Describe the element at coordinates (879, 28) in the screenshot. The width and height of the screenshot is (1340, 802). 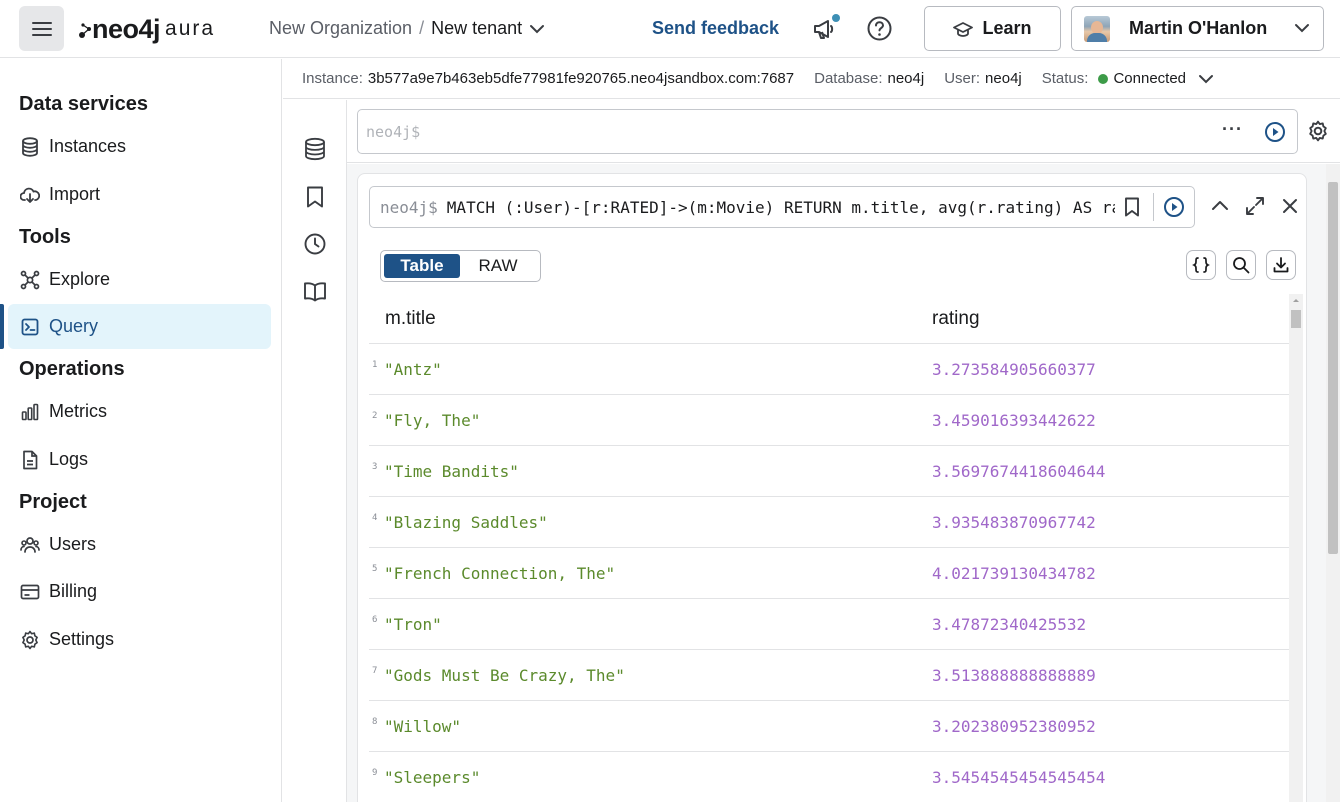
I see `help-icon` at that location.